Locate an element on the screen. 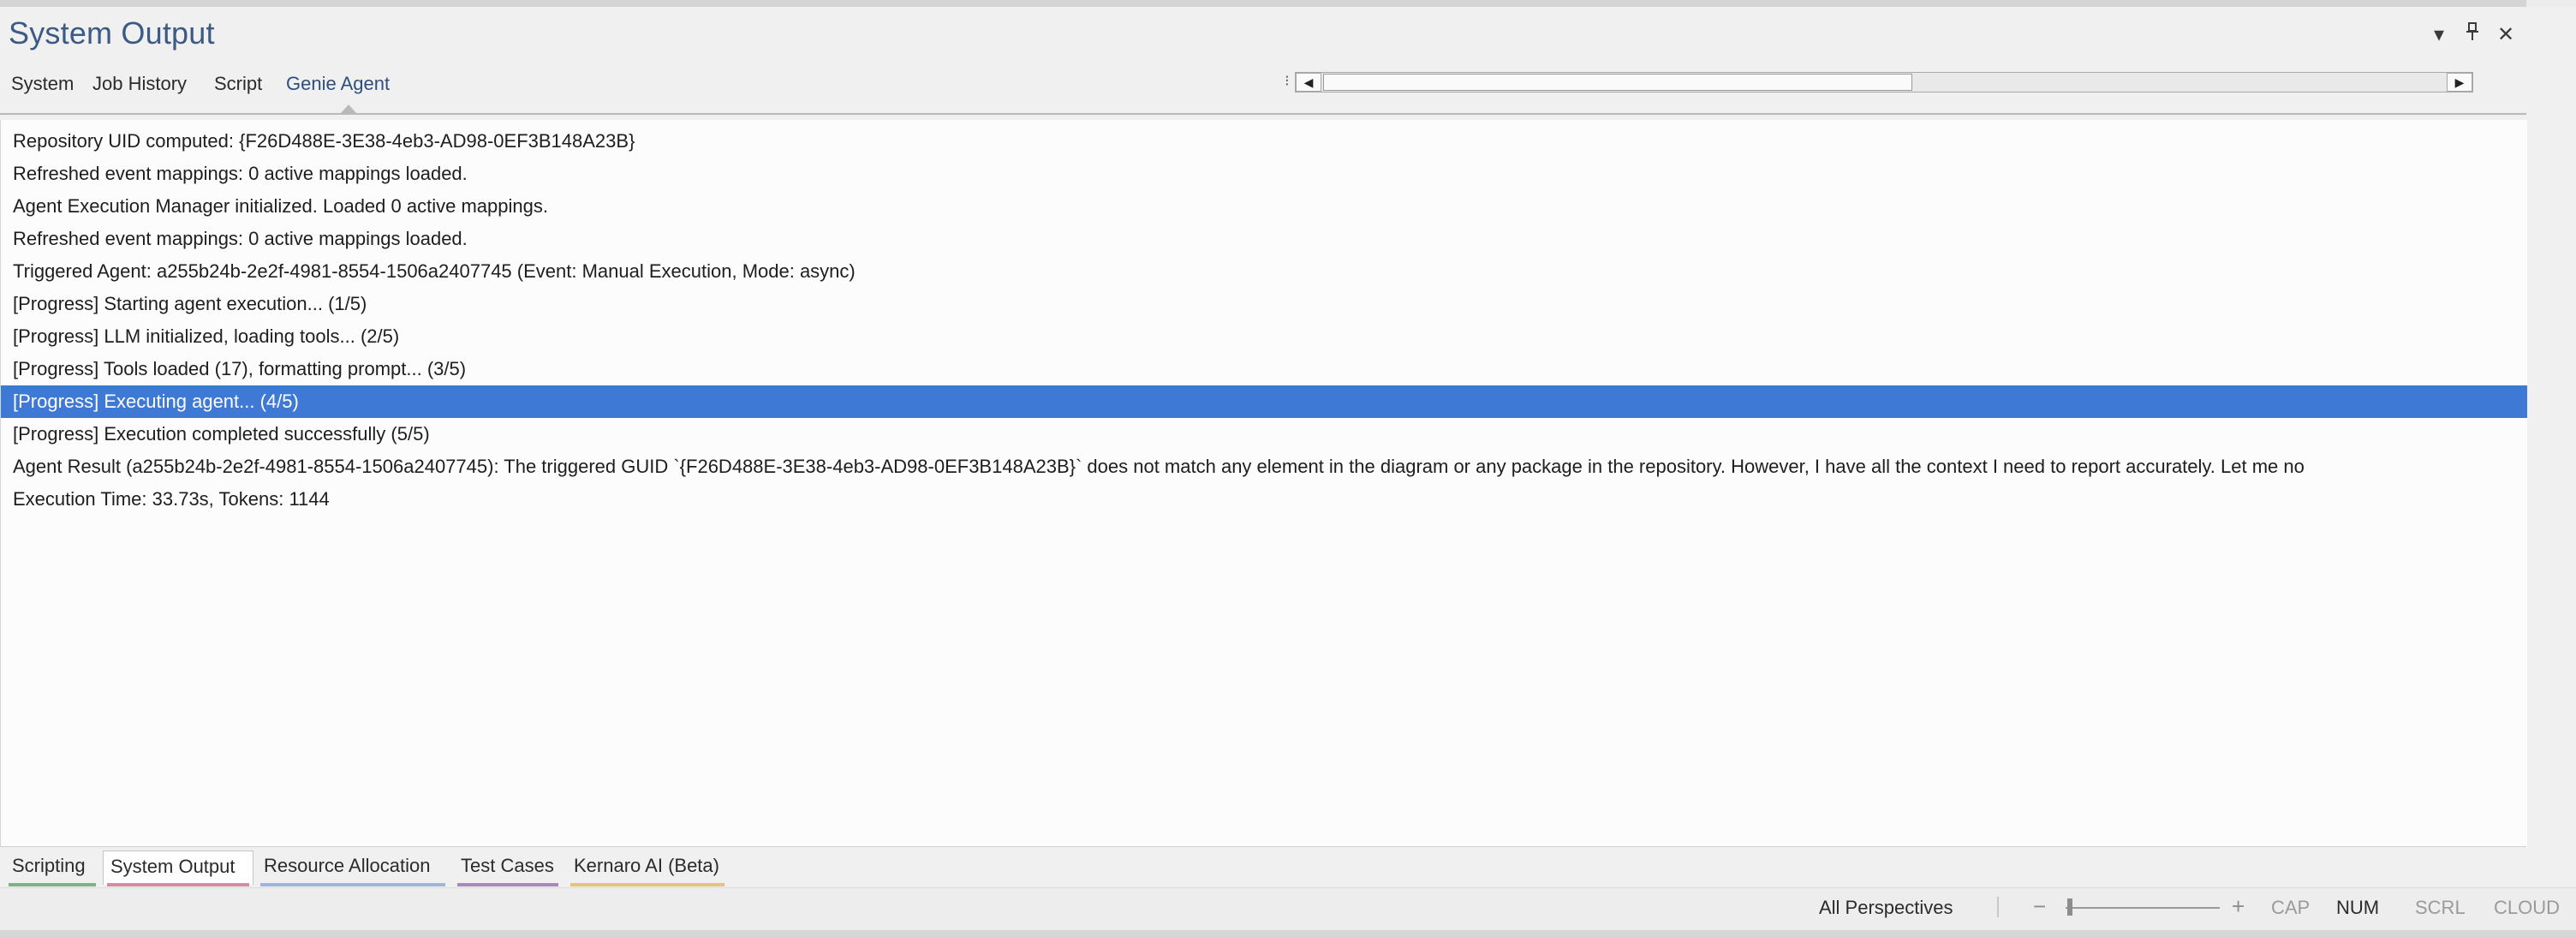 The width and height of the screenshot is (2576, 937). top-frame-strip-right is located at coordinates (2551, 3).